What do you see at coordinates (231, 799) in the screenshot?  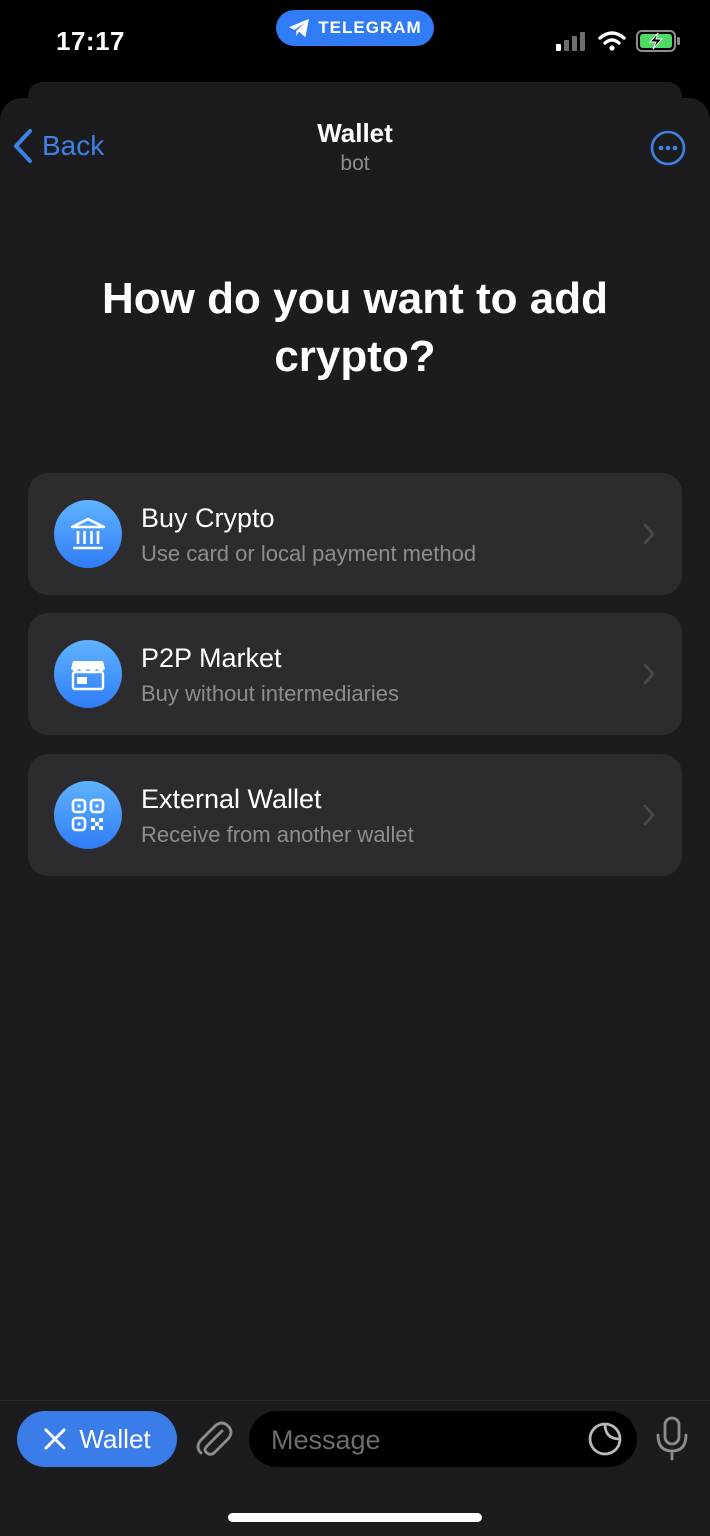 I see `option-title: External Wallet` at bounding box center [231, 799].